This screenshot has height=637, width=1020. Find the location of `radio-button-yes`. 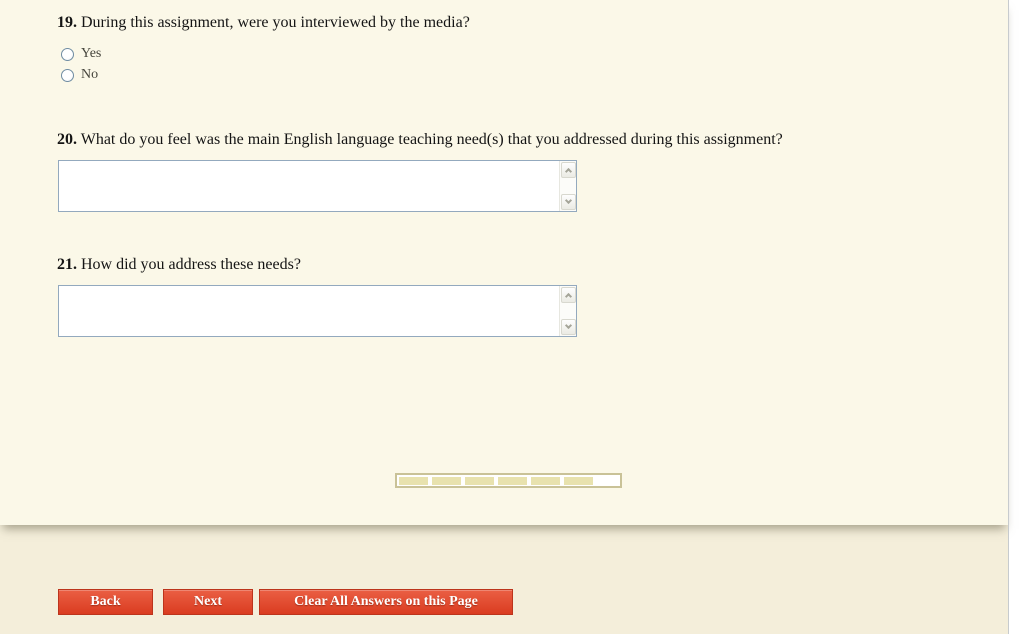

radio-button-yes is located at coordinates (67, 54).